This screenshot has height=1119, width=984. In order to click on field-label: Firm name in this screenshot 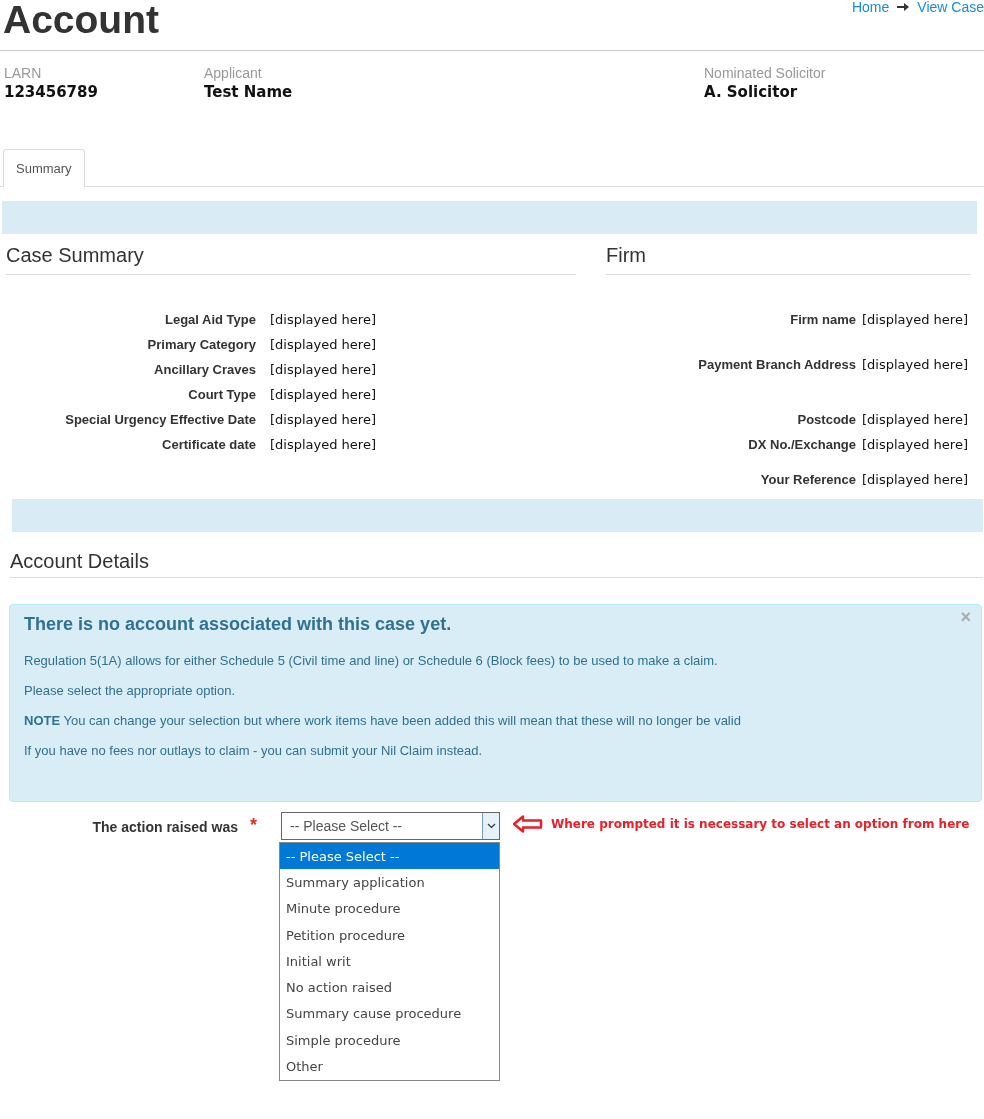, I will do `click(822, 319)`.